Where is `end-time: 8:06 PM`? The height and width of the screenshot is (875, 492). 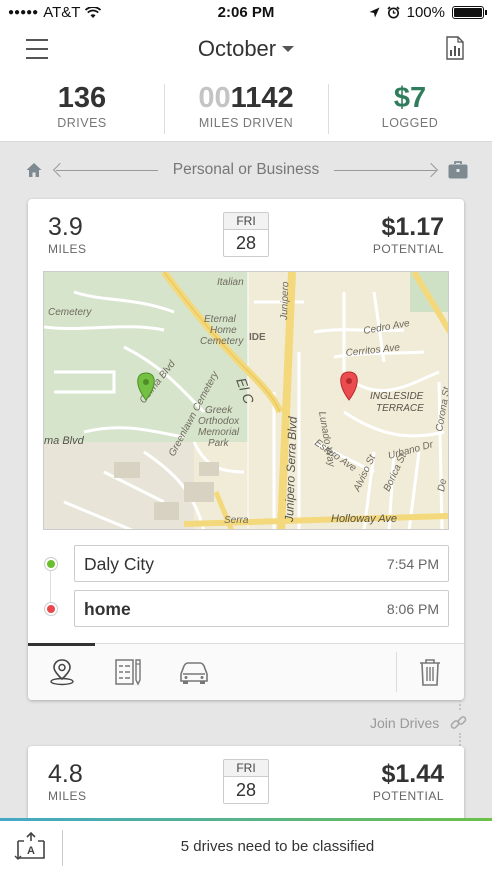 end-time: 8:06 PM is located at coordinates (412, 609).